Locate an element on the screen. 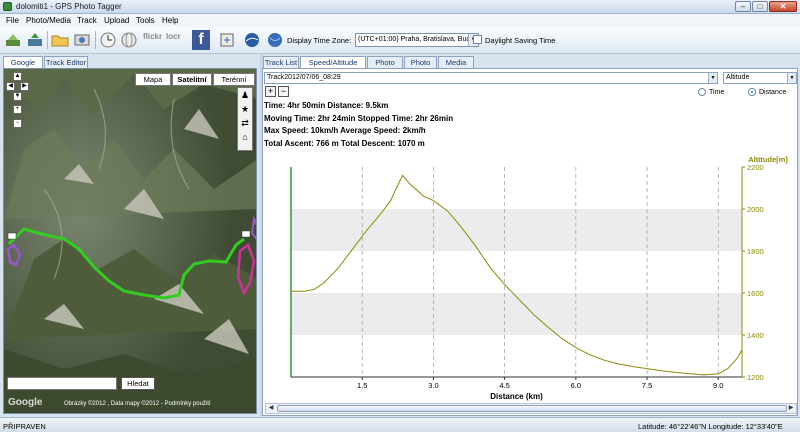 This screenshot has height=432, width=800. metric-dropdown: Altitude ▼ is located at coordinates (760, 78).